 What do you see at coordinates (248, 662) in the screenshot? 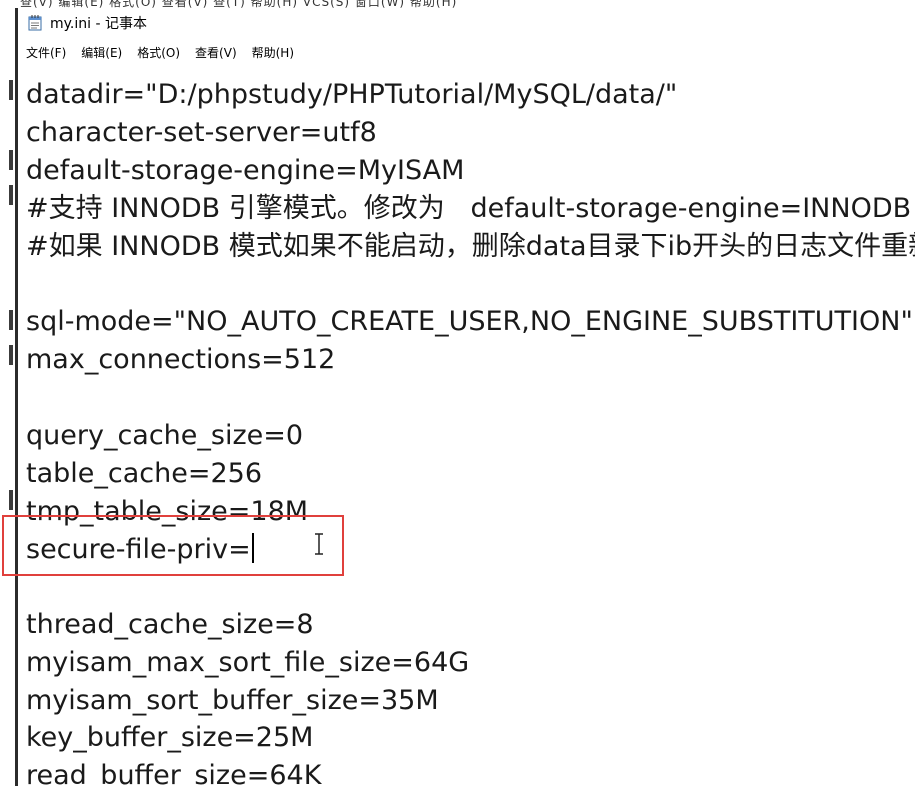
I see `editor-line: myisam_max_sort_file_size=64G` at bounding box center [248, 662].